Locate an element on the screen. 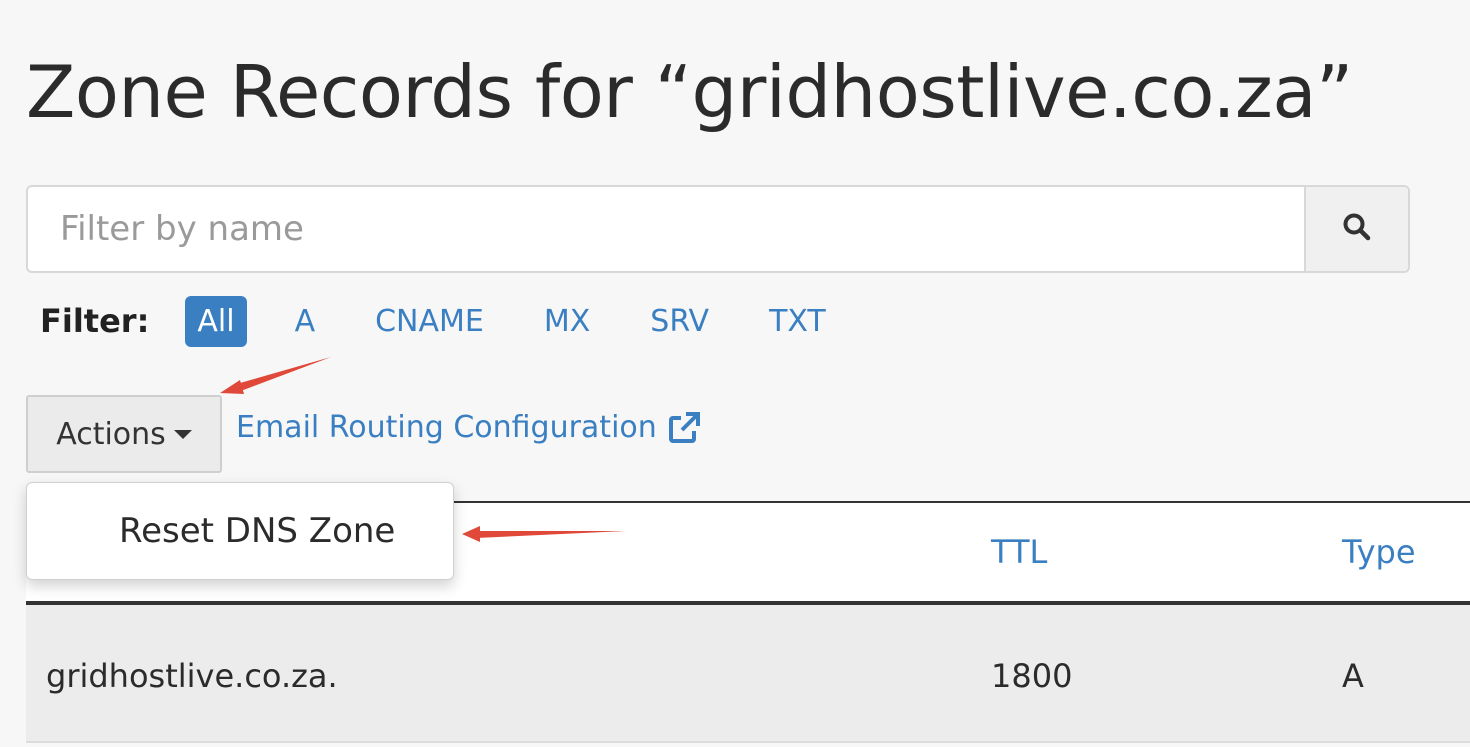 The image size is (1470, 747). caret-down-icon is located at coordinates (182, 434).